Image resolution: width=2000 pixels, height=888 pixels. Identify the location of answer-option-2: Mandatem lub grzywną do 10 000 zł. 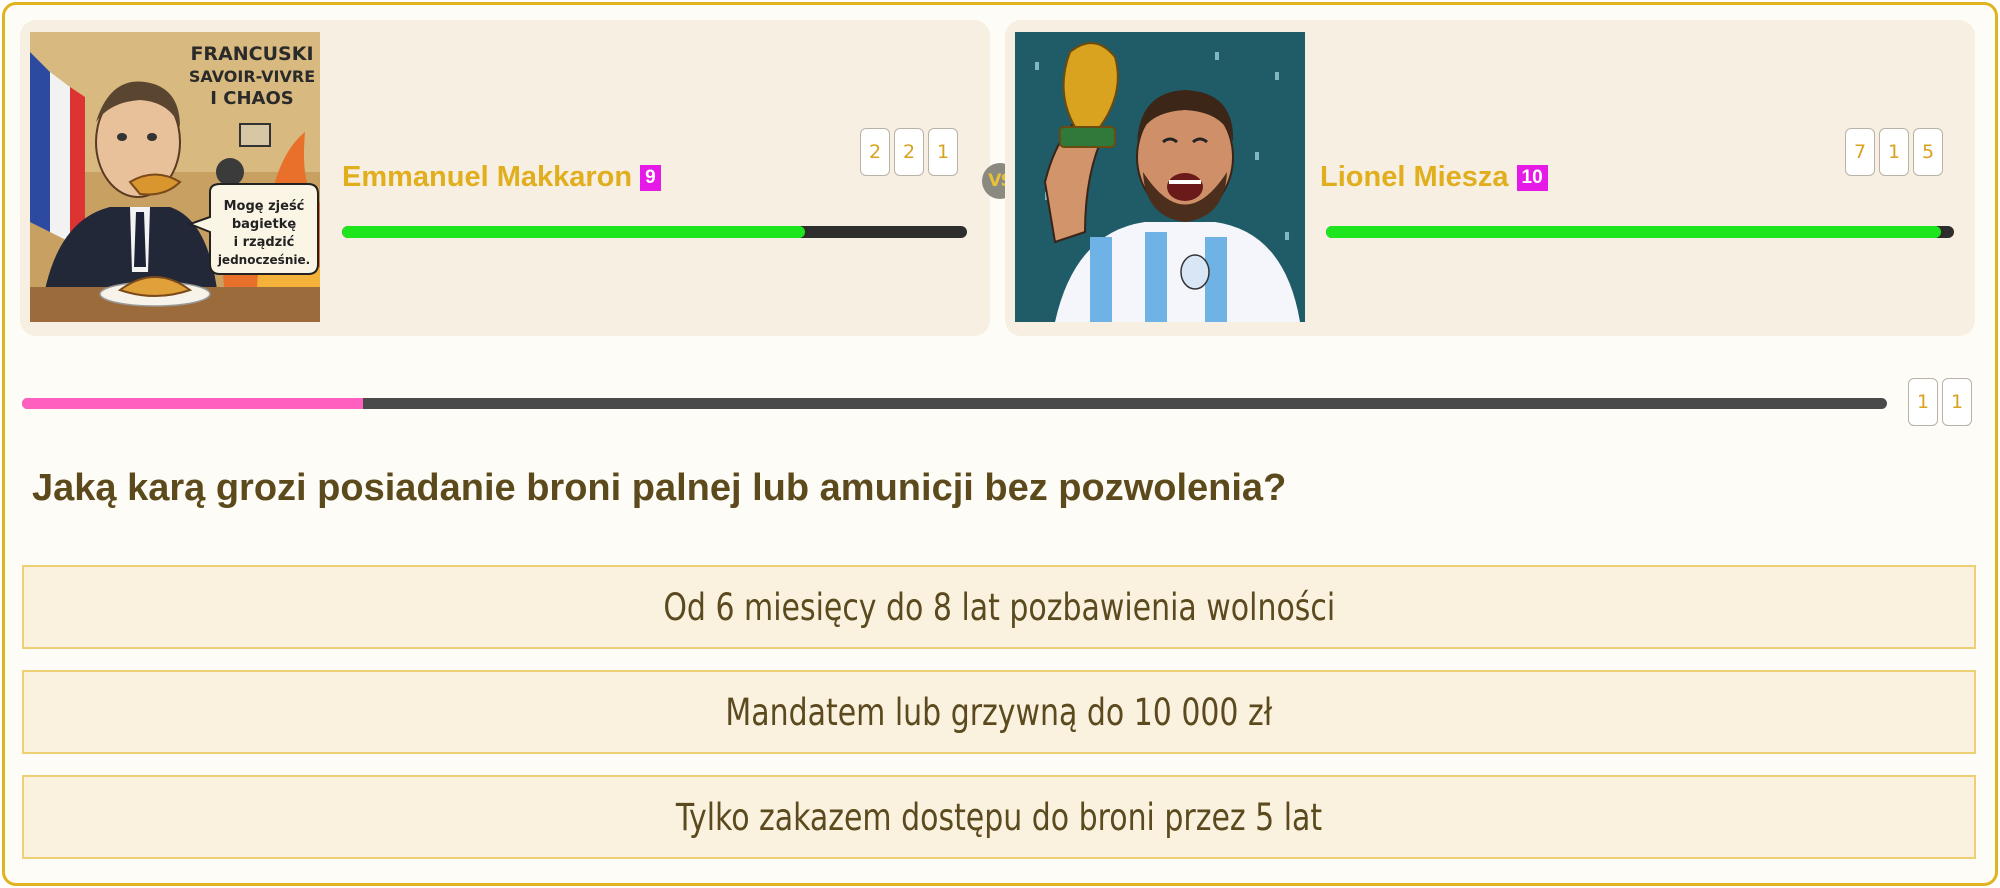
(999, 712).